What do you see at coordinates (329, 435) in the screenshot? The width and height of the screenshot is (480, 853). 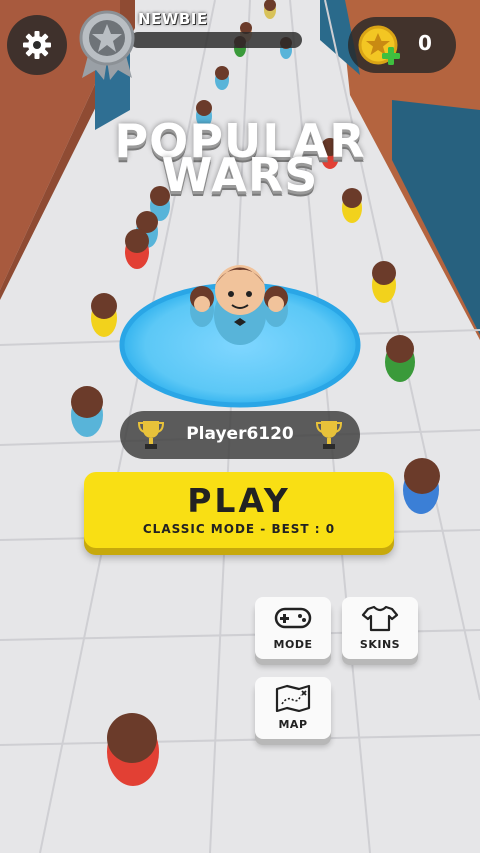 I see `trophy-icon` at bounding box center [329, 435].